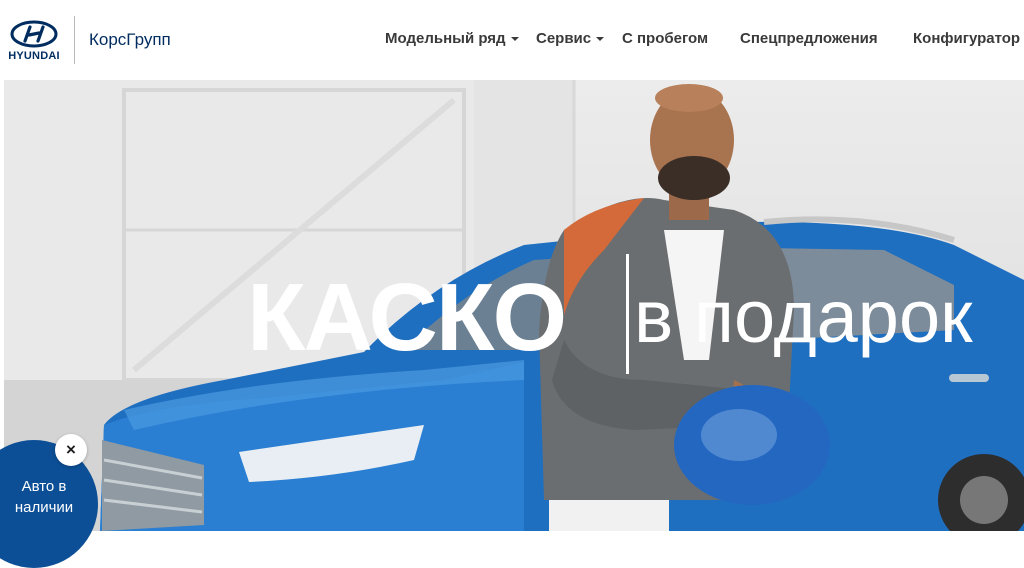 This screenshot has width=1024, height=568. I want to click on nav-models: Модельный ряд, so click(452, 38).